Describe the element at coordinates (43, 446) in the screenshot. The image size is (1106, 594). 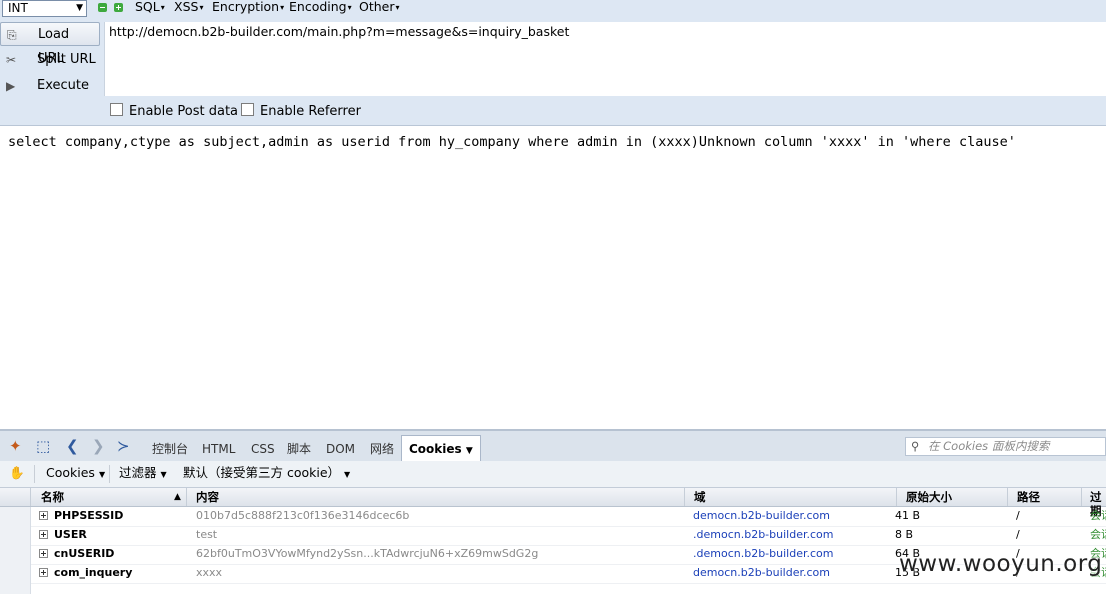
I see `inspect-icon: ⬚` at that location.